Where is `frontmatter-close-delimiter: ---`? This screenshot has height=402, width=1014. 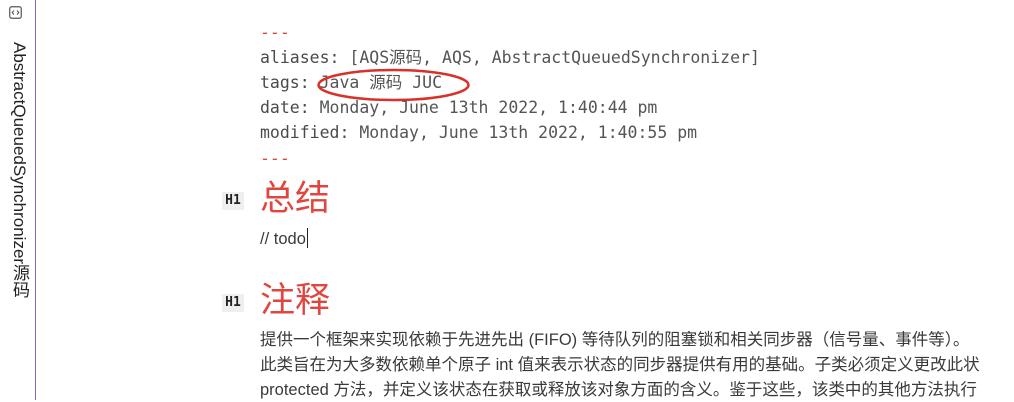 frontmatter-close-delimiter: --- is located at coordinates (275, 158).